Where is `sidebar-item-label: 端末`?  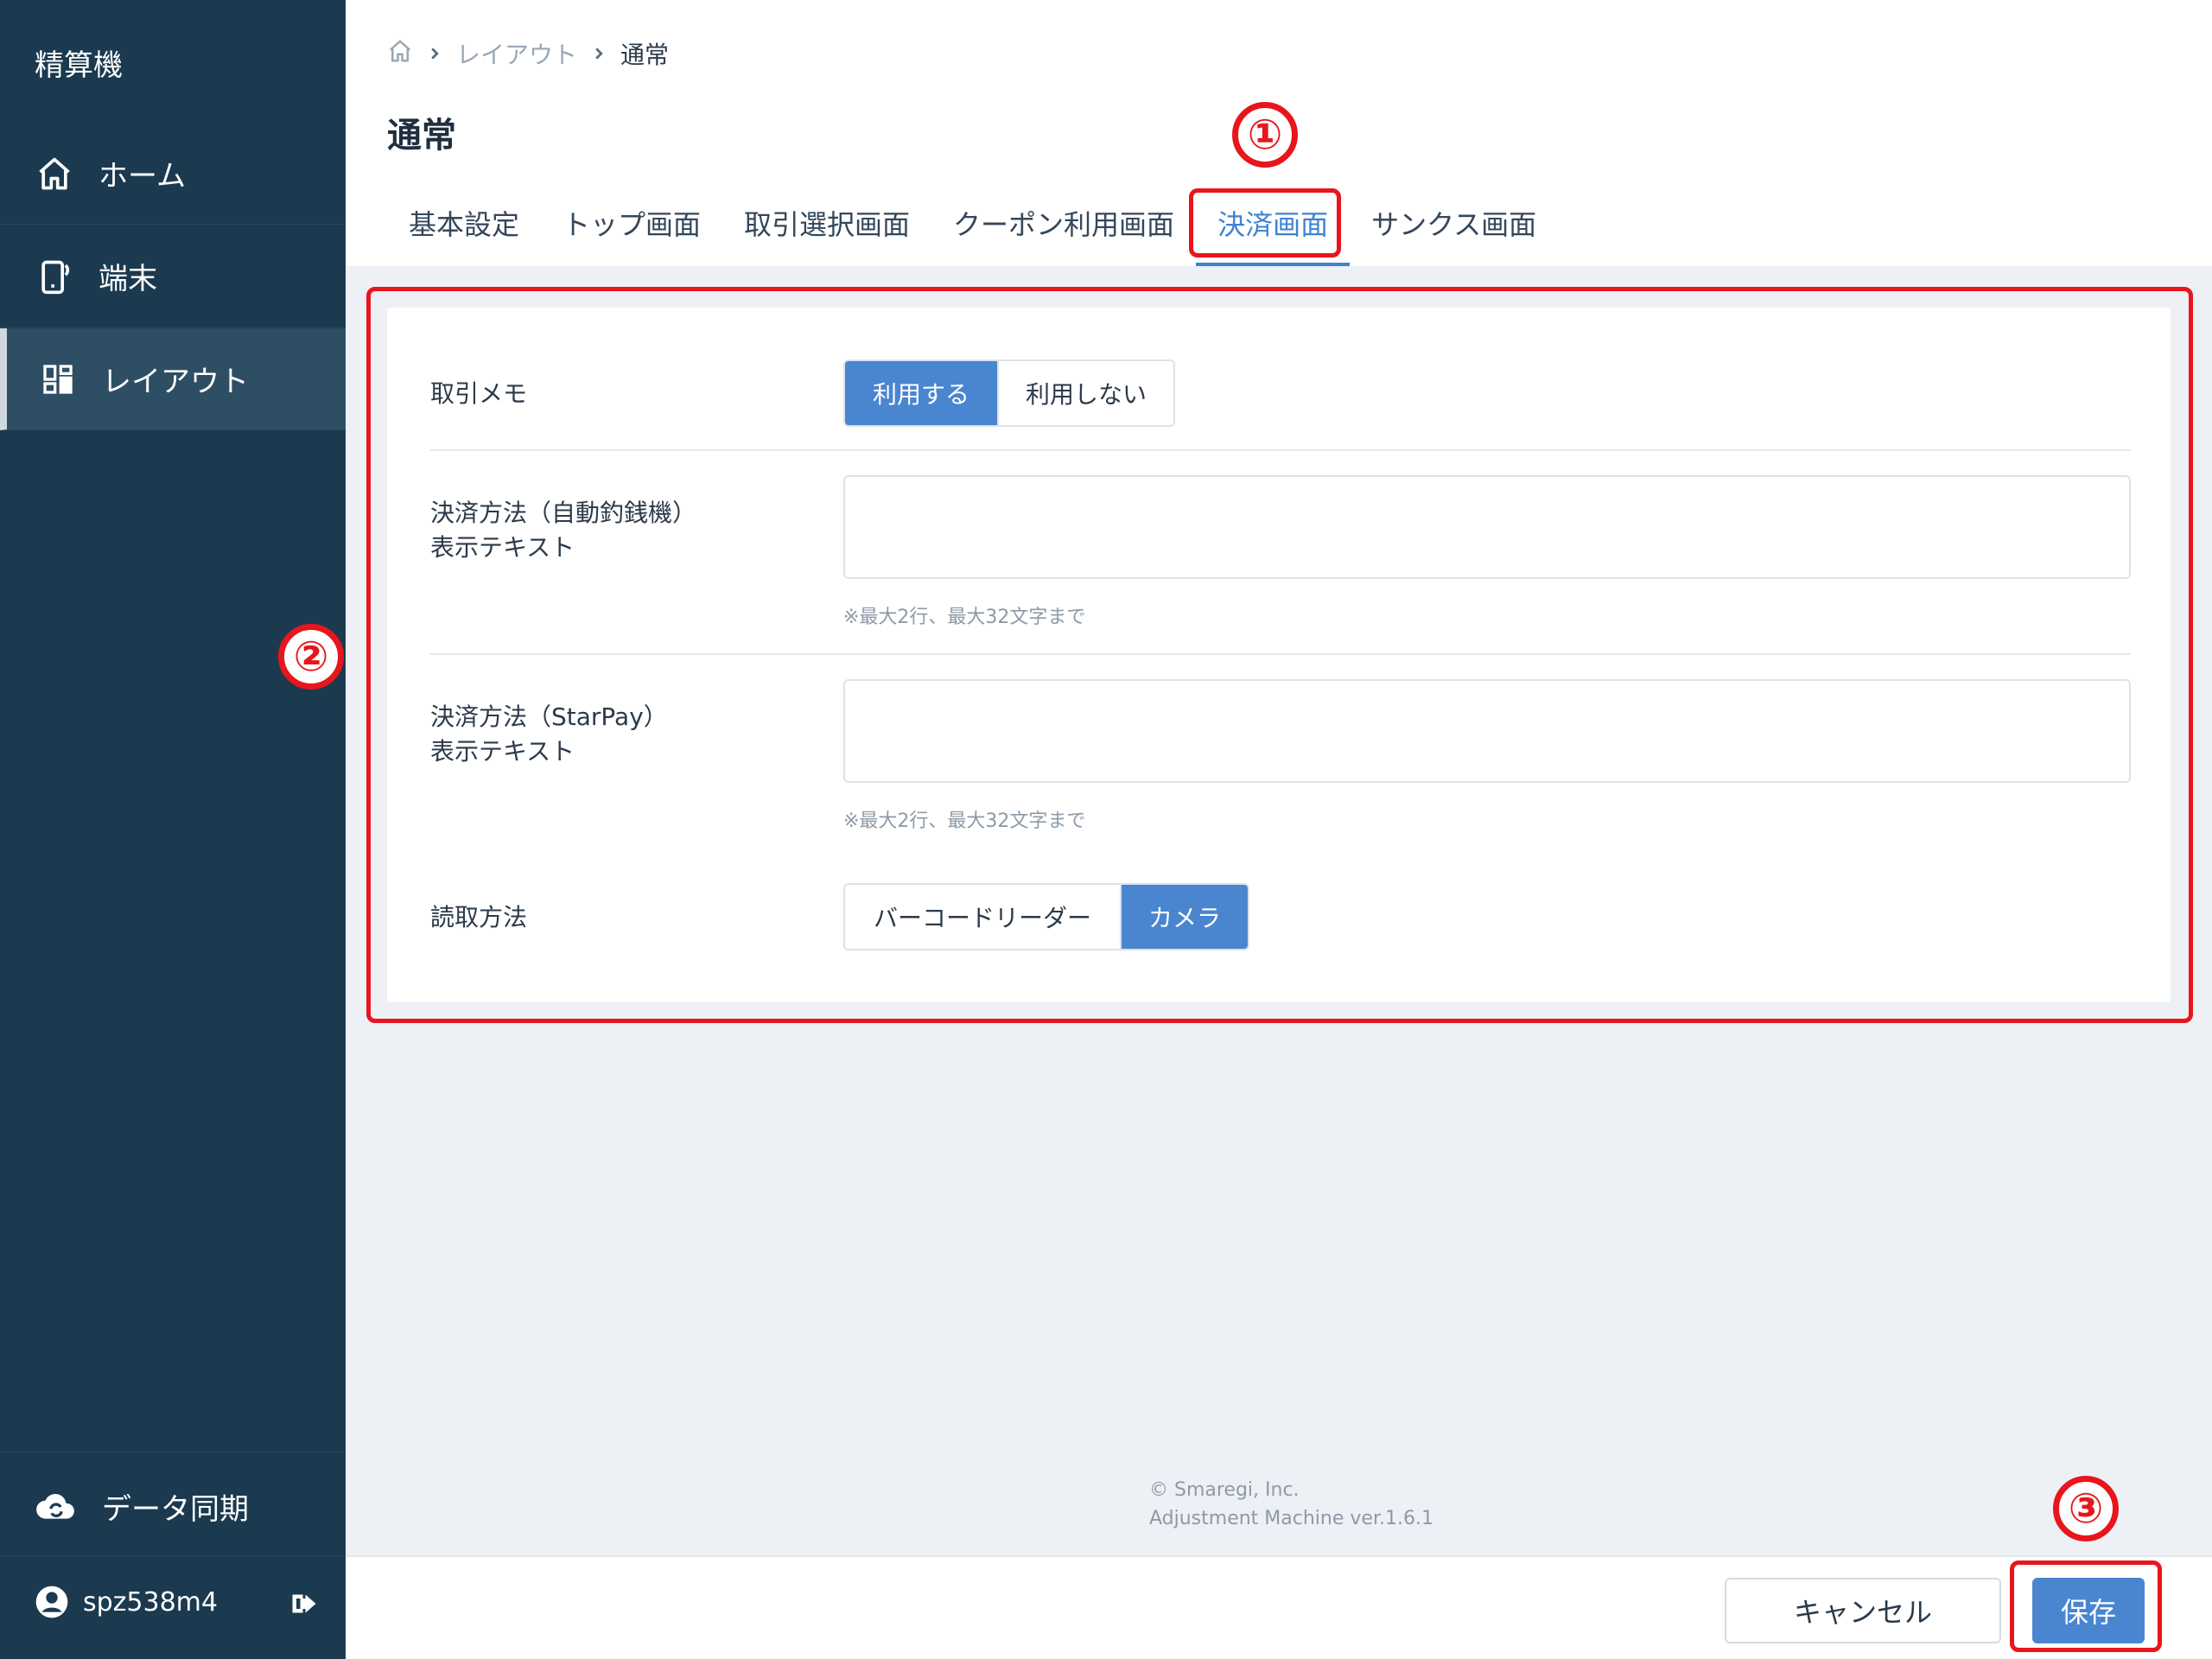 sidebar-item-label: 端末 is located at coordinates (128, 279).